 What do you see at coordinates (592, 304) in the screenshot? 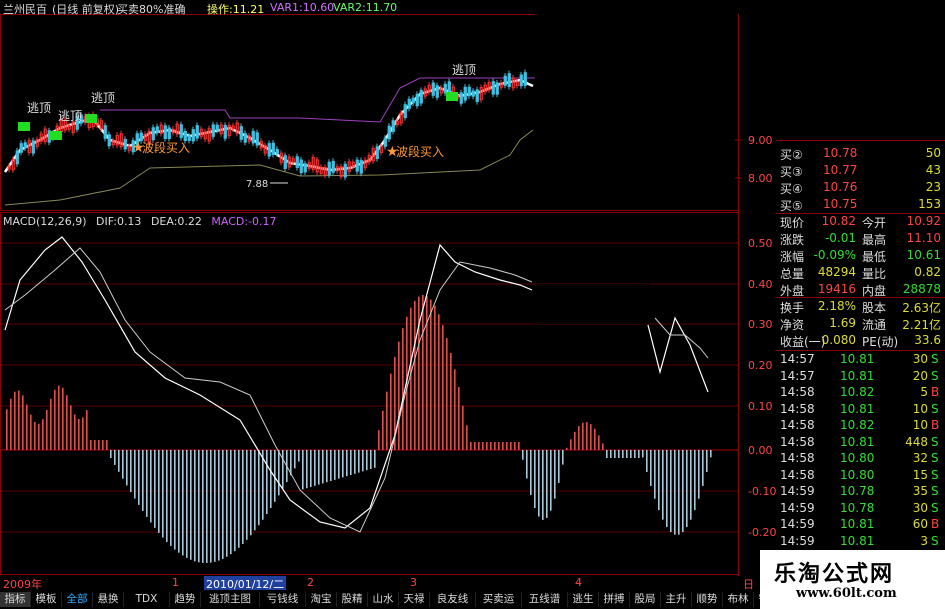
I see `occluded-region` at bounding box center [592, 304].